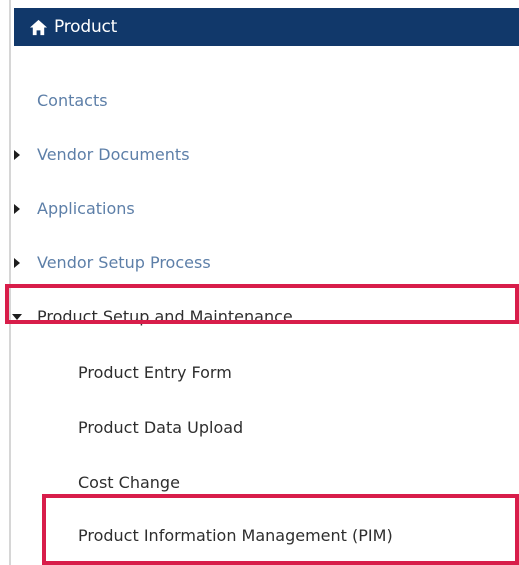 Image resolution: width=519 pixels, height=565 pixels. I want to click on nav-subitem-label: Product Information Management (PIM), so click(235, 535).